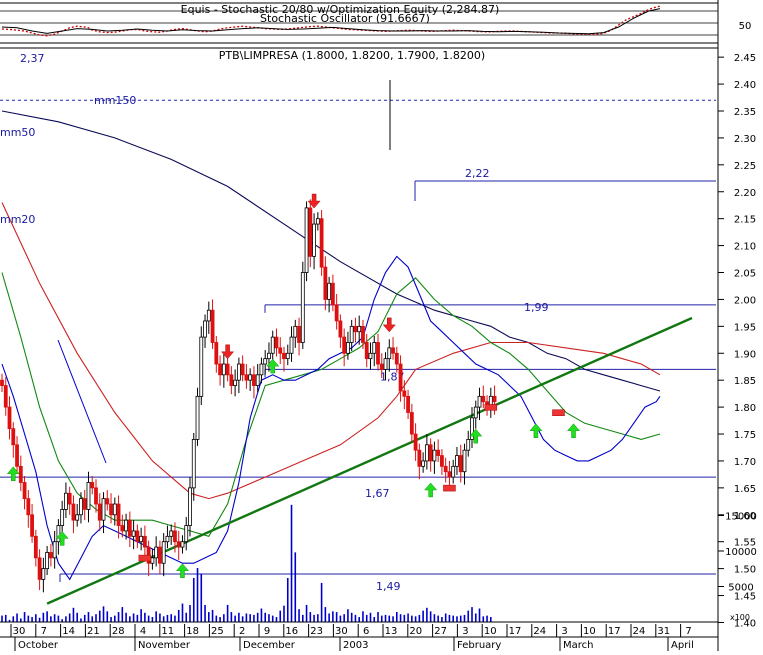 The height and width of the screenshot is (655, 763). I want to click on price-tick-label-13: 1.80, so click(745, 408).